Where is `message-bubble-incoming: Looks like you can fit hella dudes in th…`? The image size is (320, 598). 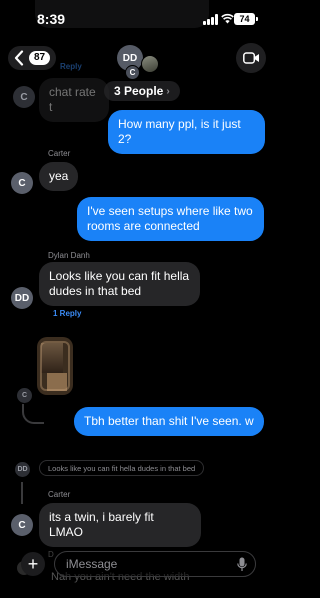
message-bubble-incoming: Looks like you can fit hella dudes in th… is located at coordinates (119, 284).